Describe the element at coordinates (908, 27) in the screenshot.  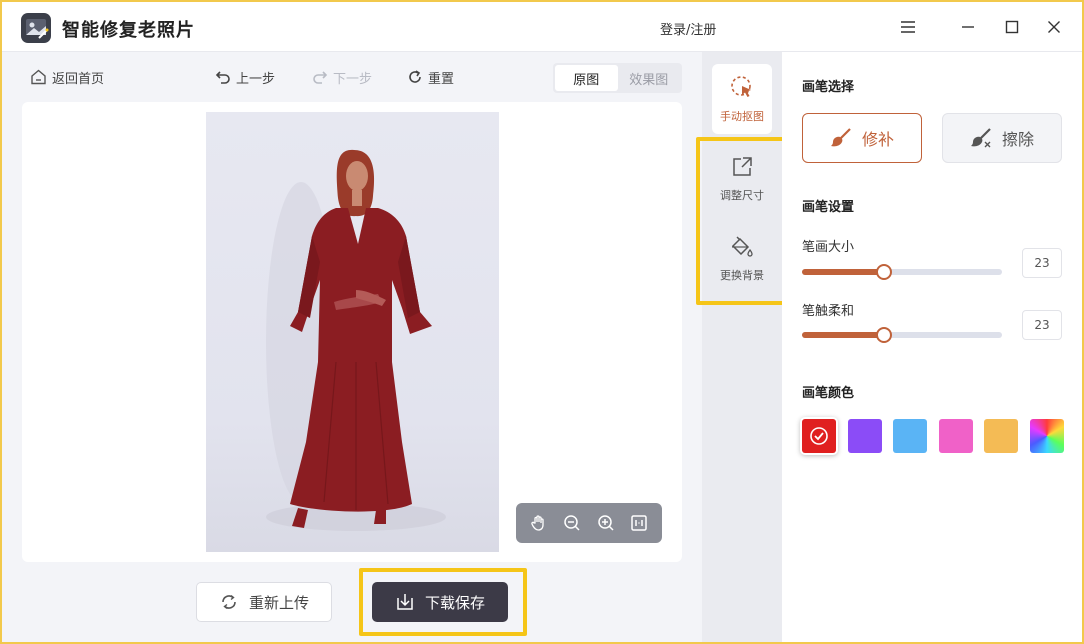
I see `menu-icon` at that location.